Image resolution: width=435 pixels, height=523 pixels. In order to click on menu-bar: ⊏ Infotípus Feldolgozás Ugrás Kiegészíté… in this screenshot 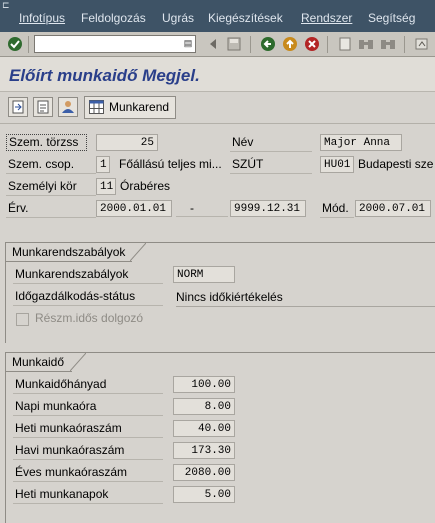, I will do `click(217, 16)`.